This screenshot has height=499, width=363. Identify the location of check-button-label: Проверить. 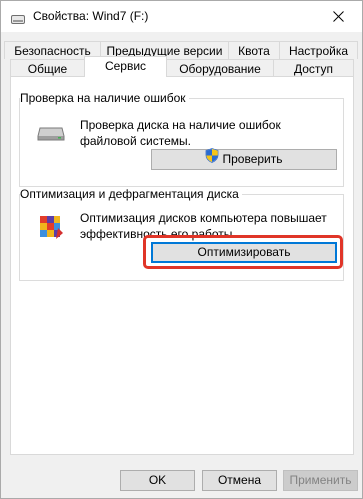
(252, 159).